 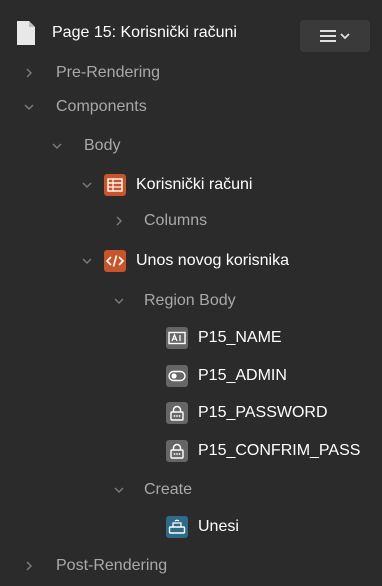 What do you see at coordinates (212, 260) in the screenshot?
I see `tree-label: Unos novog korisnika` at bounding box center [212, 260].